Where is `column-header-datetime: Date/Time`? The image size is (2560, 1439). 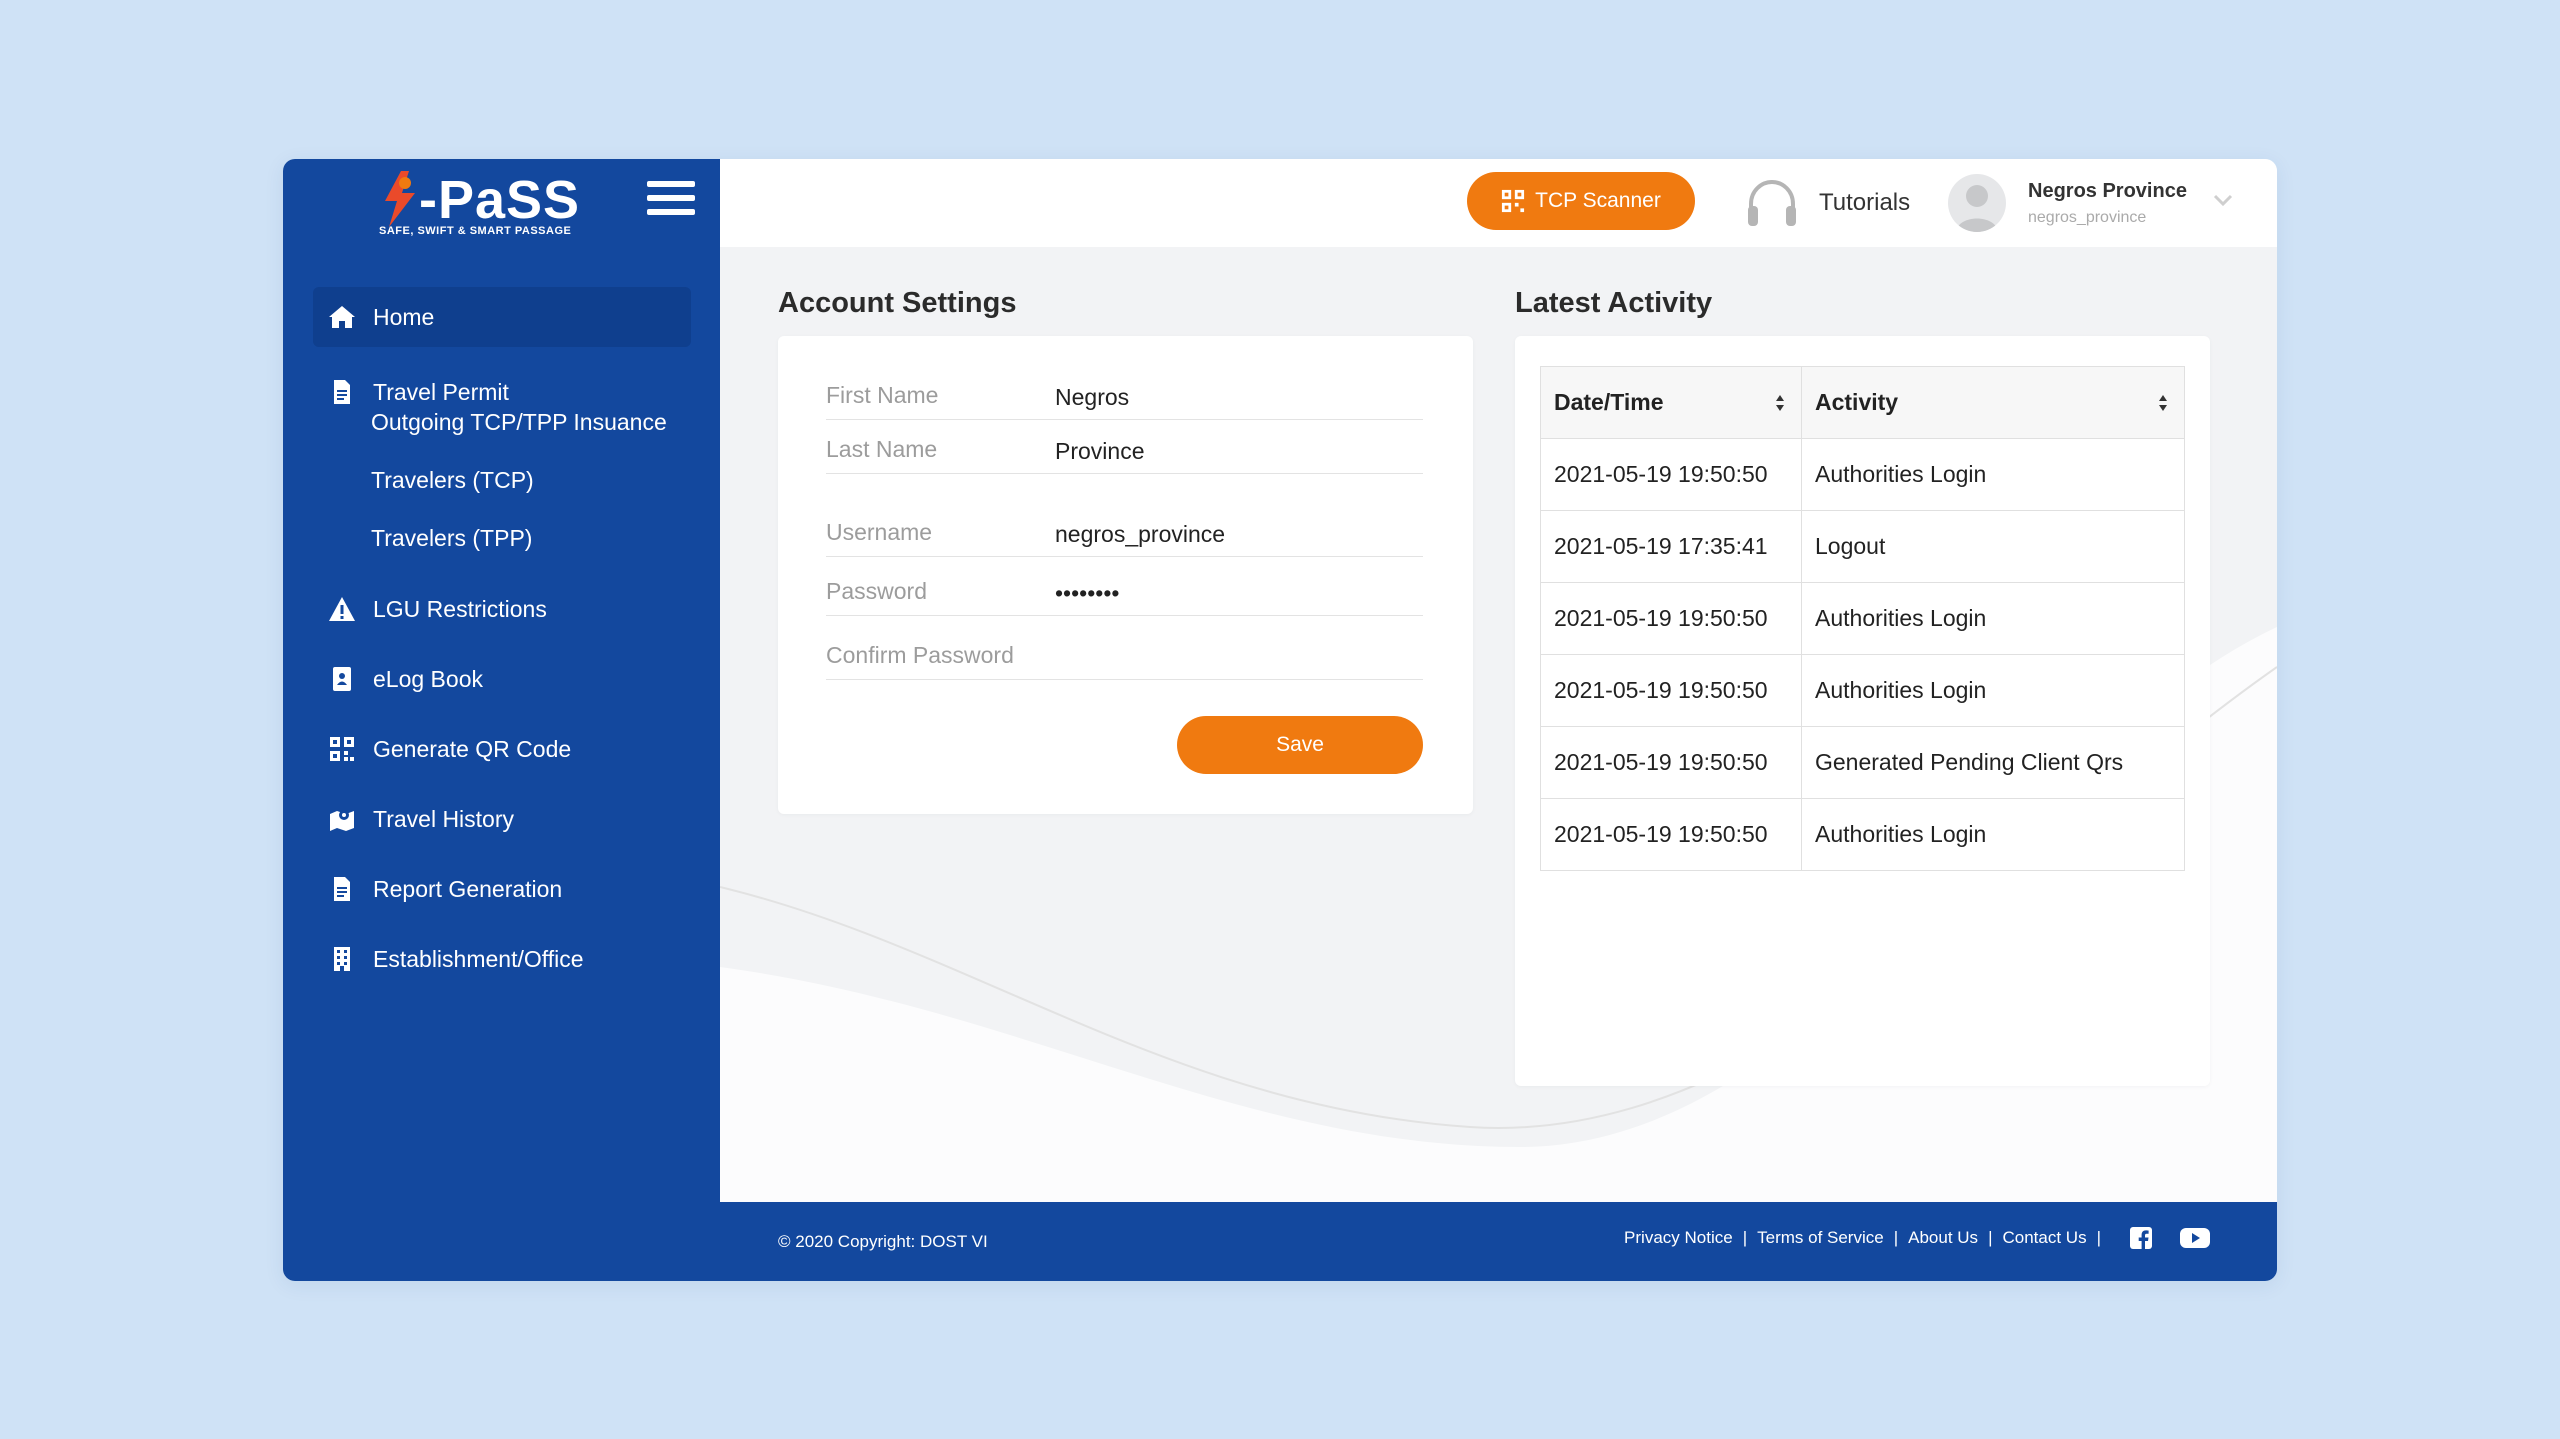
column-header-datetime: Date/Time is located at coordinates (1671, 402).